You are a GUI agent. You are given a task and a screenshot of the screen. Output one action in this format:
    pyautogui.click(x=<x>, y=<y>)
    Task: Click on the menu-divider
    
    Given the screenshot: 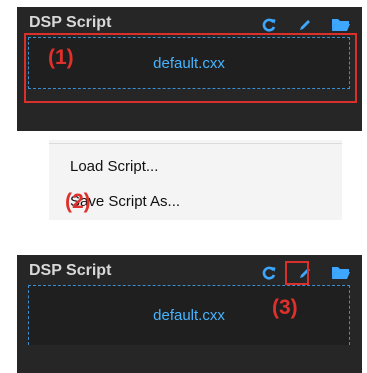 What is the action you would take?
    pyautogui.click(x=195, y=143)
    